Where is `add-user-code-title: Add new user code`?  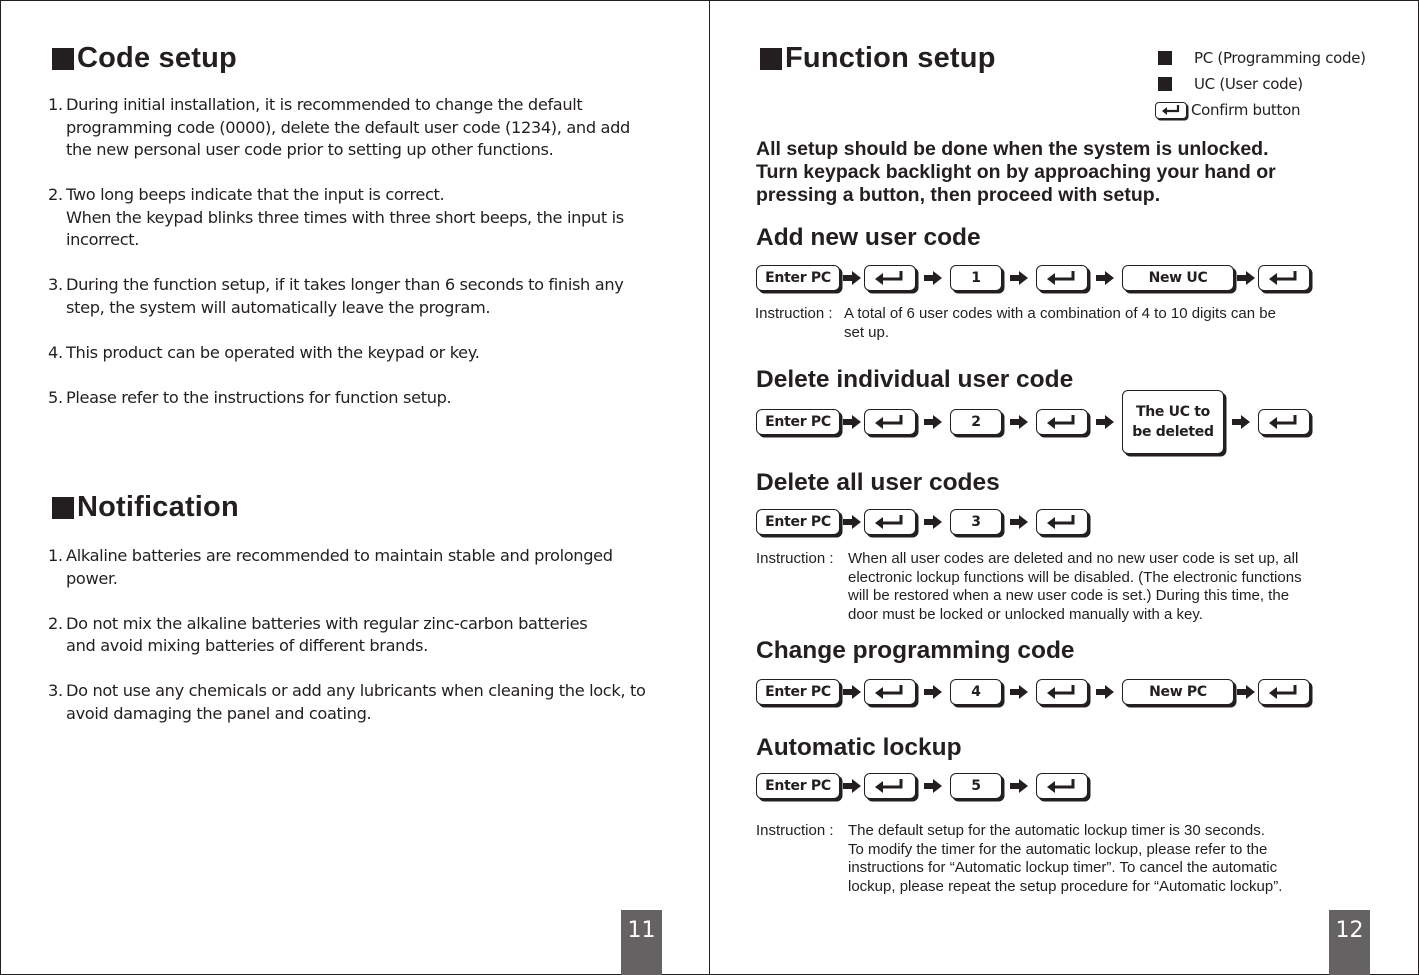 add-user-code-title: Add new user code is located at coordinates (868, 237).